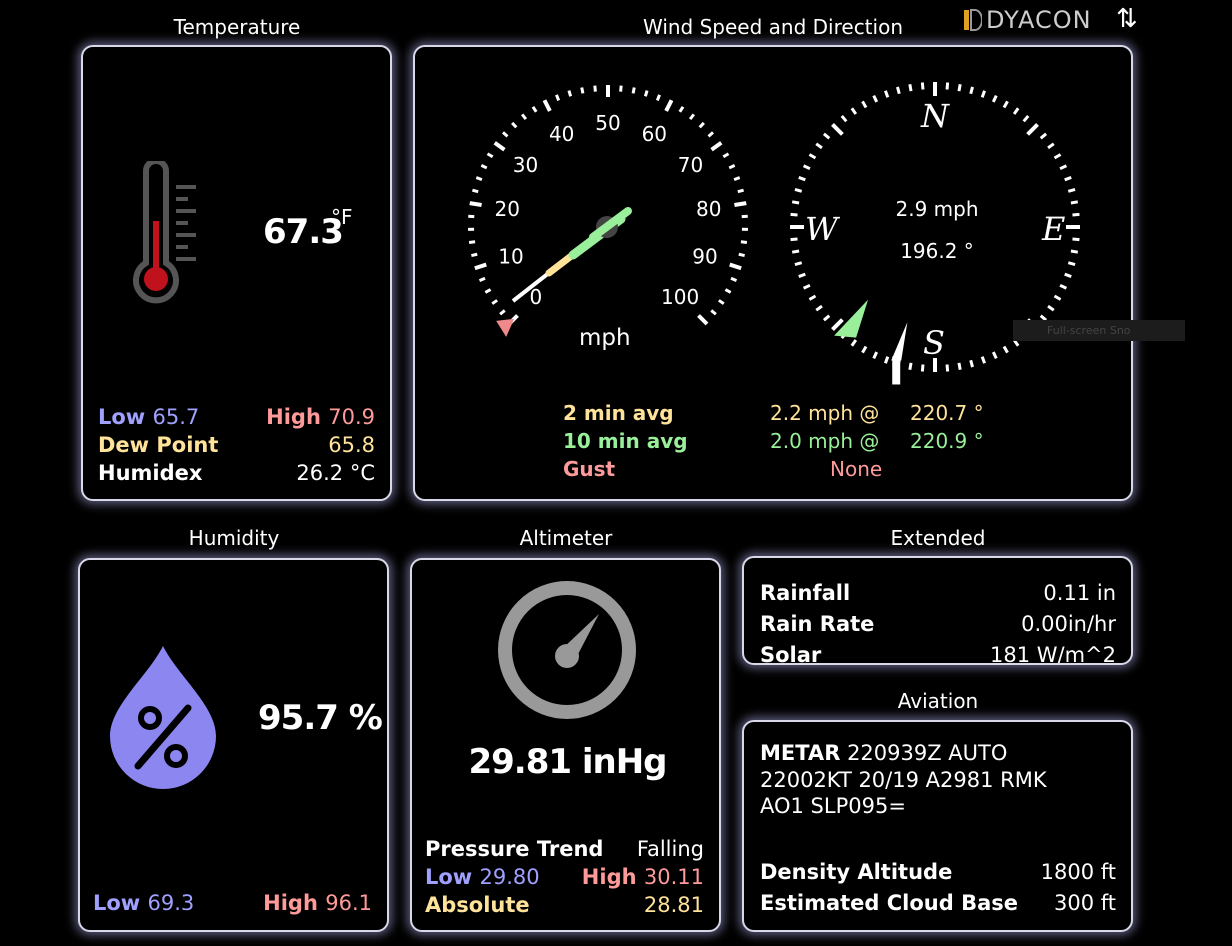 This screenshot has width=1232, height=946. What do you see at coordinates (605, 338) in the screenshot?
I see `wind-speed-unit: mph` at bounding box center [605, 338].